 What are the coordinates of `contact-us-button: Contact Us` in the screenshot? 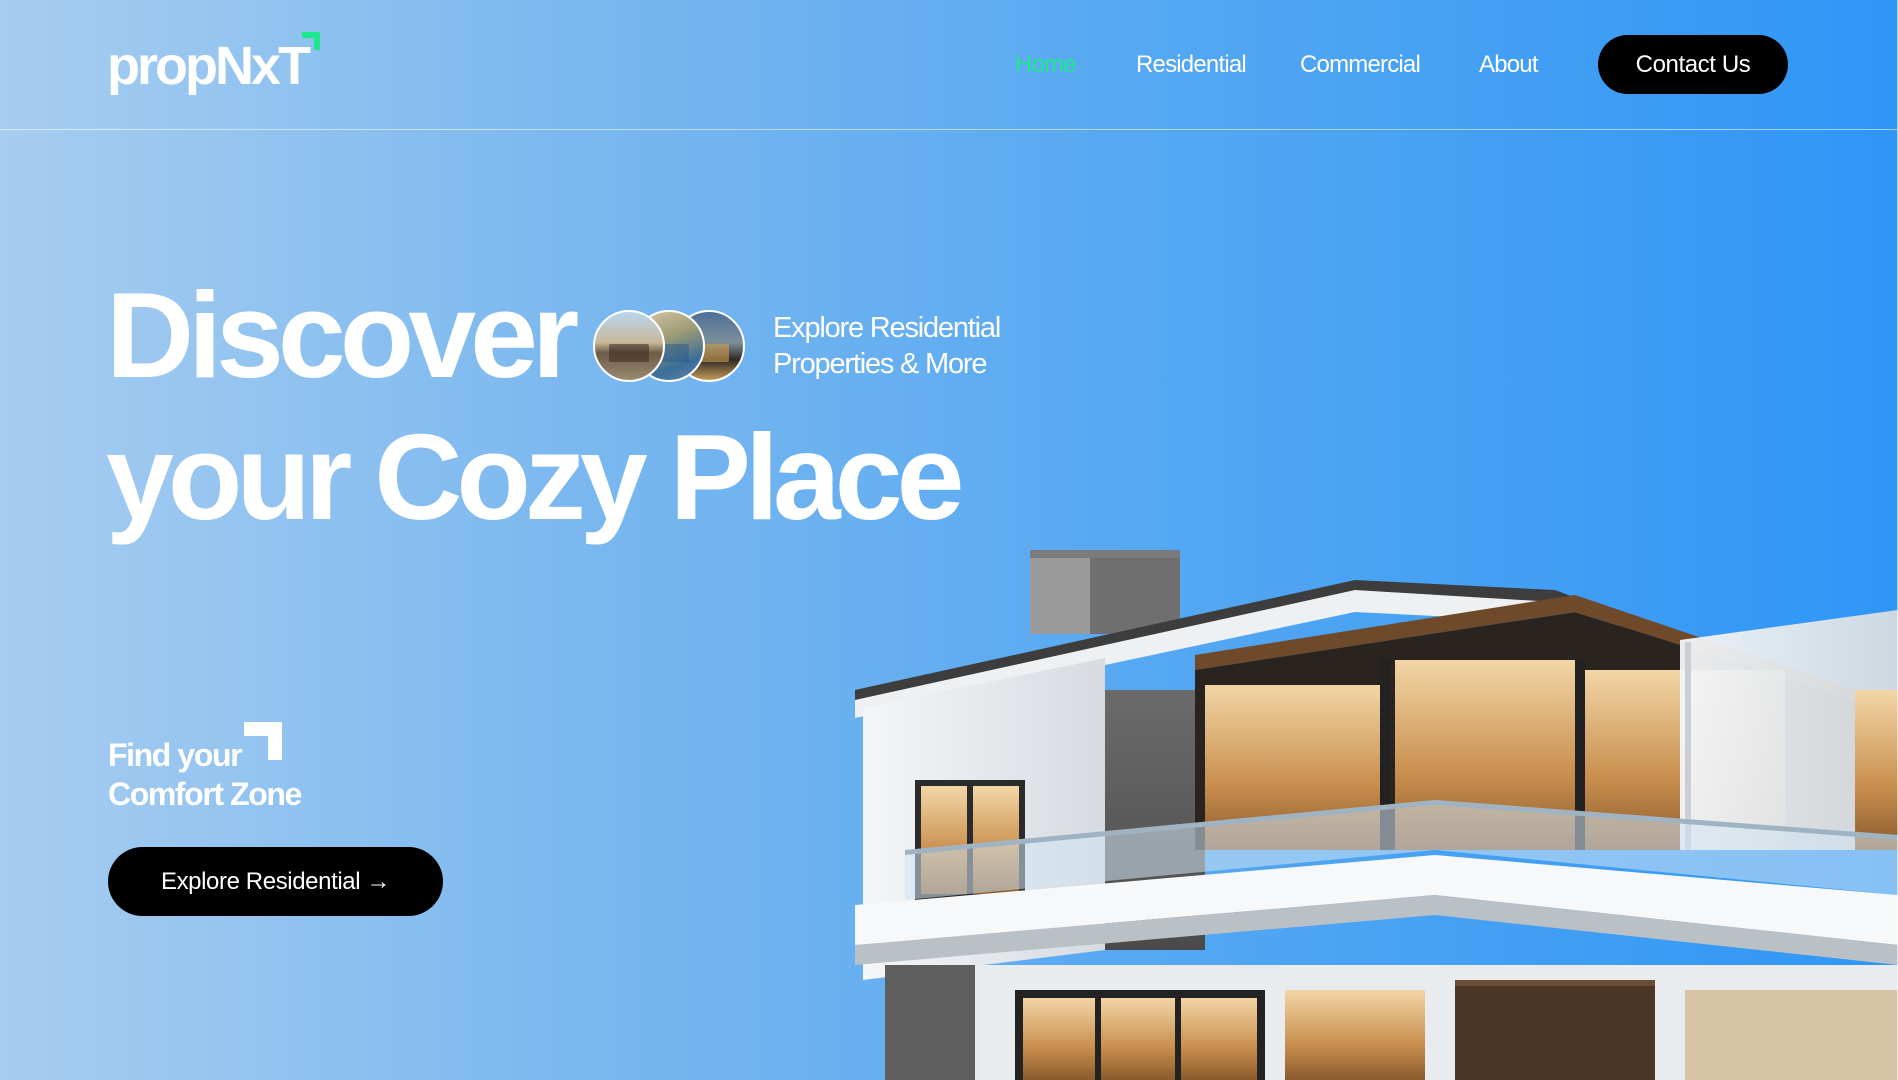 It's located at (1693, 64).